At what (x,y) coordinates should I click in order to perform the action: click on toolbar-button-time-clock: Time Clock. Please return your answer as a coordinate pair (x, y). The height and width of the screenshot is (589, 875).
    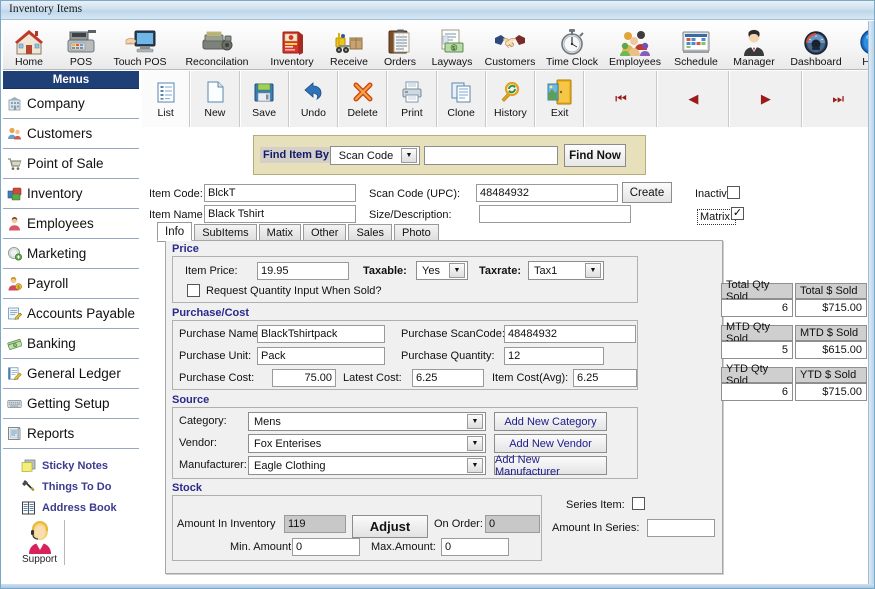
    Looking at the image, I should click on (572, 44).